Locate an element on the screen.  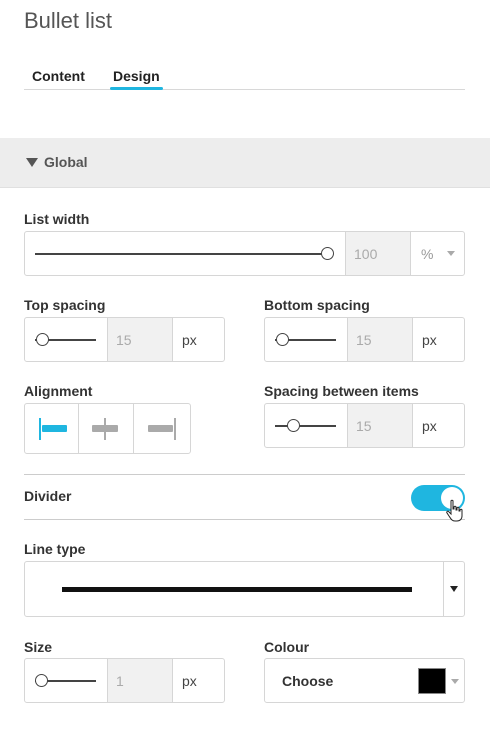
alignment-group is located at coordinates (107, 428).